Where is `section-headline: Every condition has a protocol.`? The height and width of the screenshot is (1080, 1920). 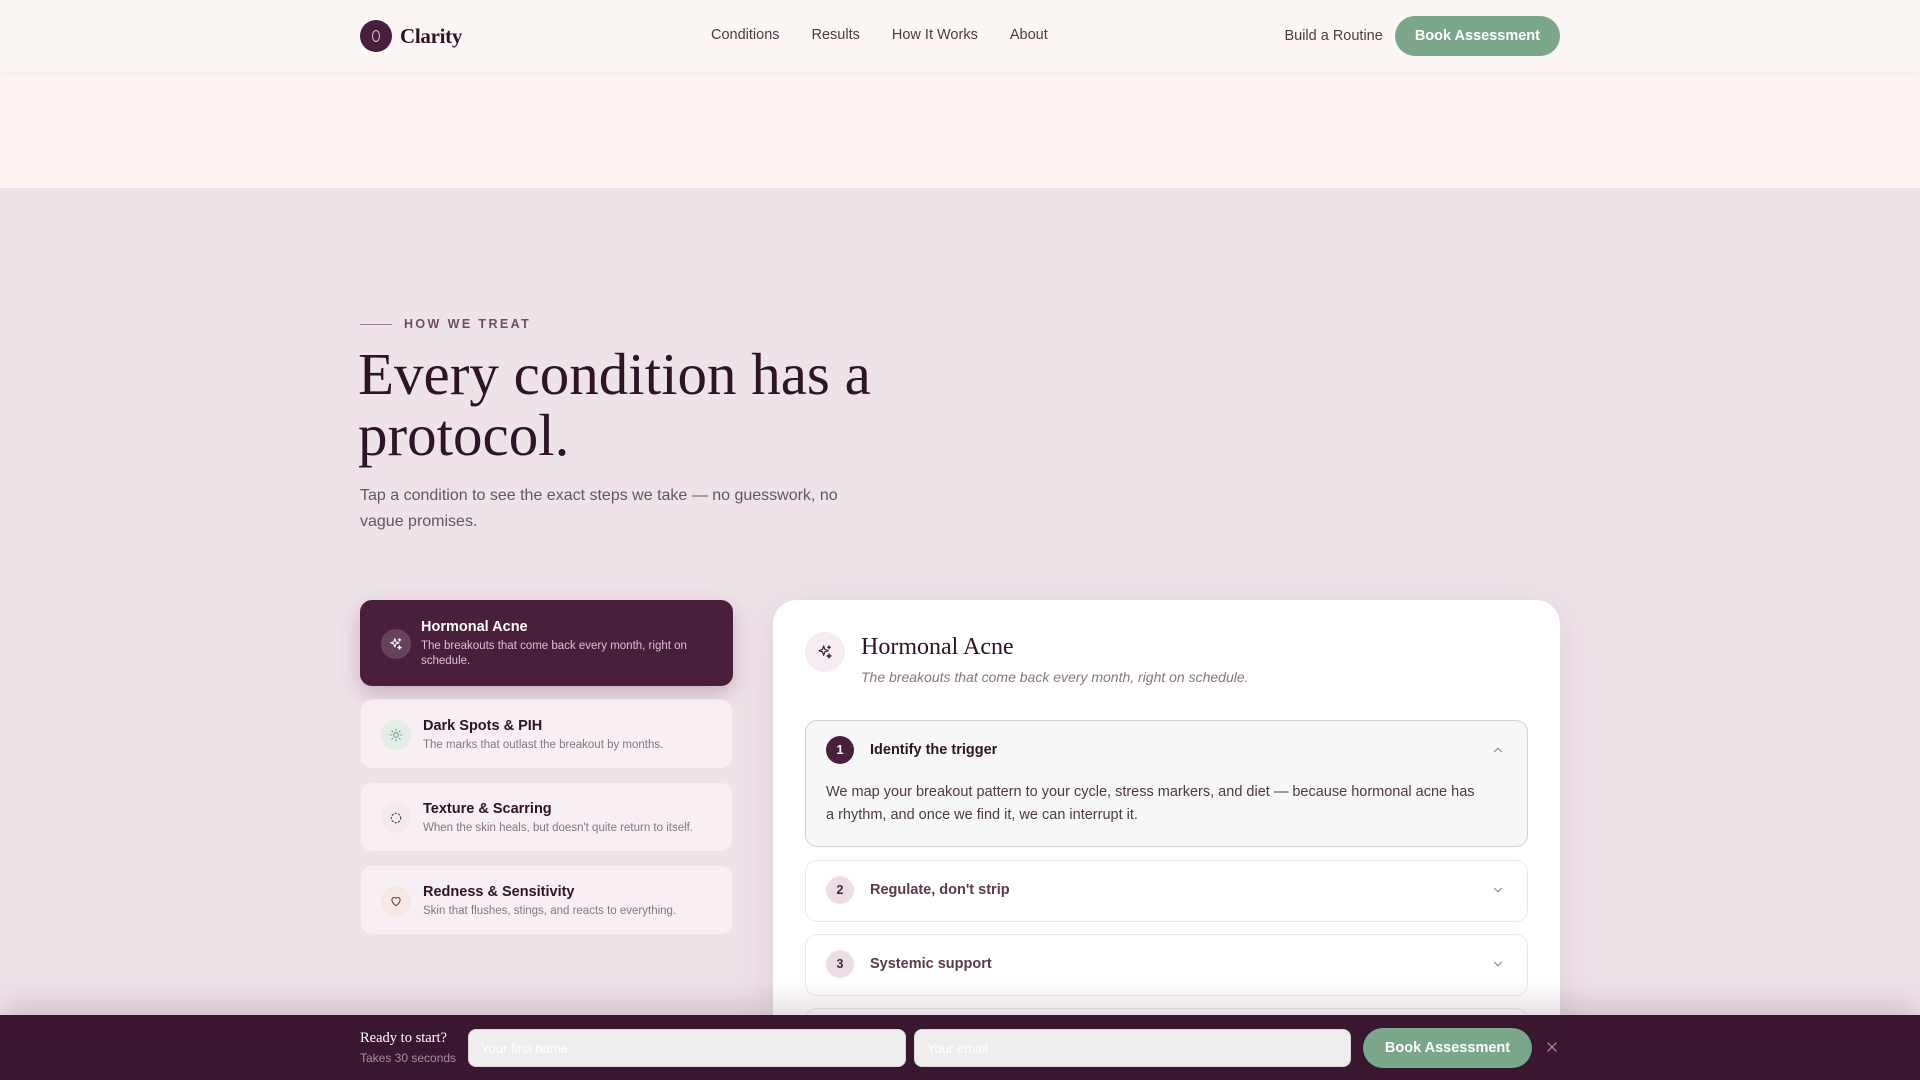
section-headline: Every condition has a protocol. is located at coordinates (614, 404).